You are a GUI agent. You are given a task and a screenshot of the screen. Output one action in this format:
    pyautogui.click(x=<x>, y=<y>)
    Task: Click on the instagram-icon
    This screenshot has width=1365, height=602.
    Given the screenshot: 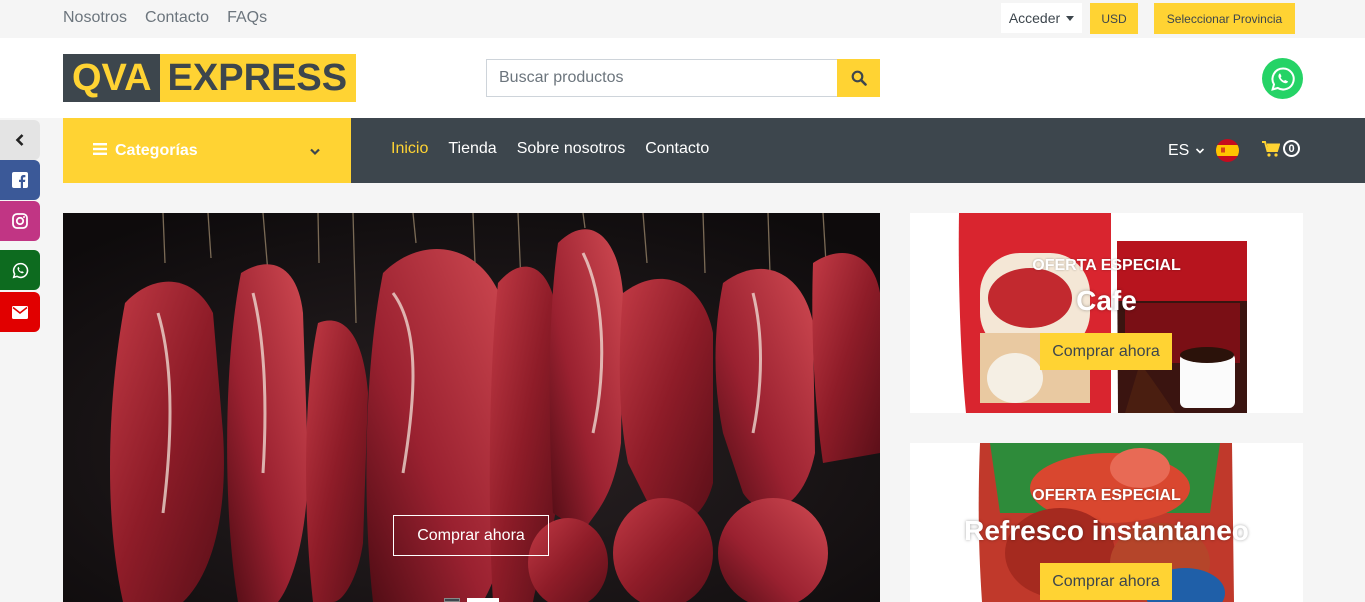 What is the action you would take?
    pyautogui.click(x=20, y=221)
    